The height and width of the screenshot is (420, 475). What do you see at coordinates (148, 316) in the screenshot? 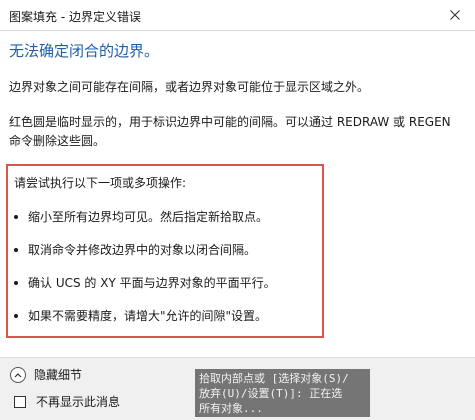
I see `action-text: 如果不需要精度，请增大"允许的间隙"设置。` at bounding box center [148, 316].